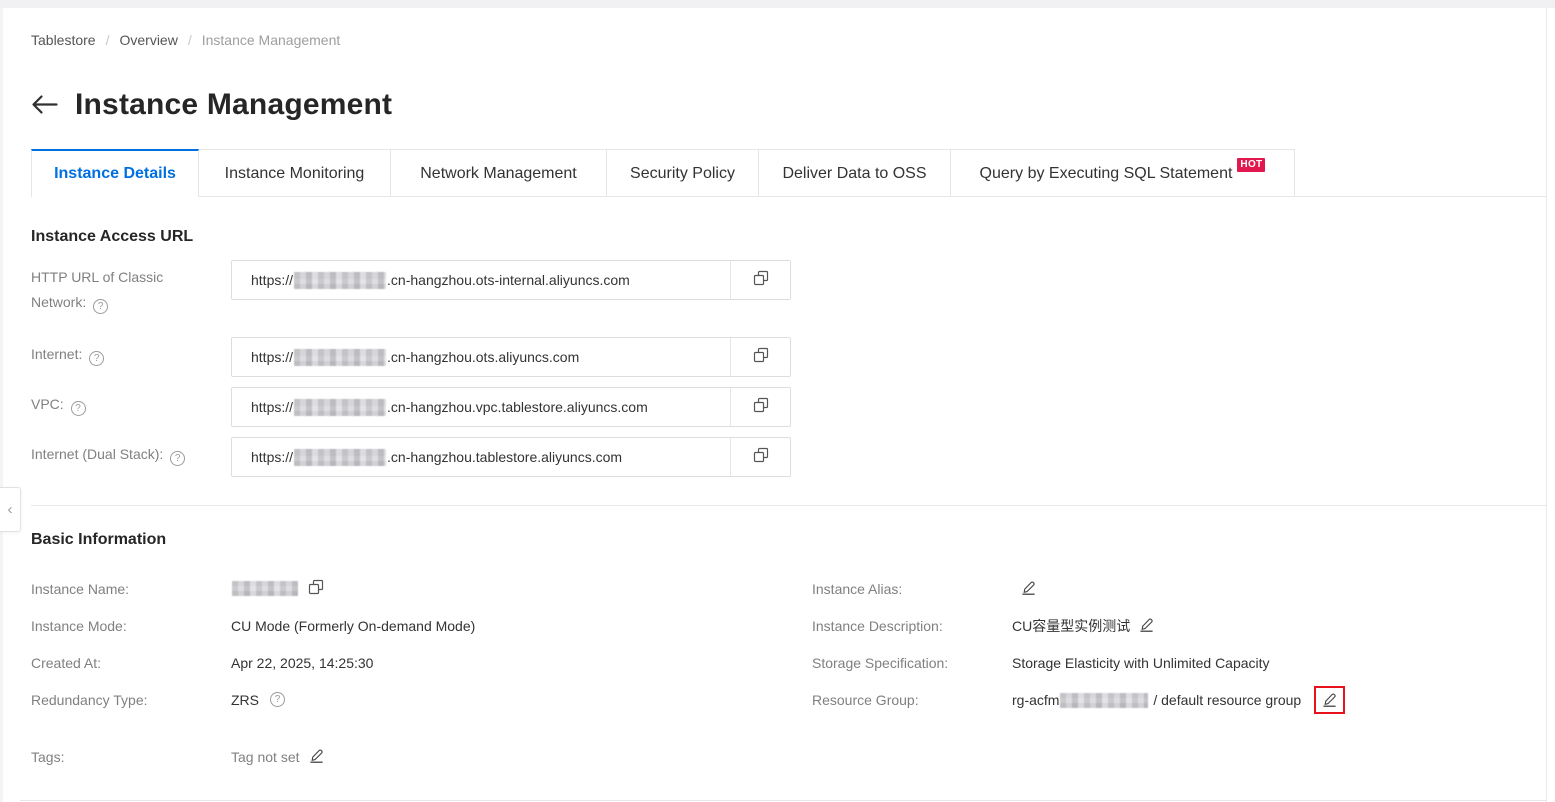  Describe the element at coordinates (148, 40) in the screenshot. I see `breadcrumb-overview: Overview` at that location.